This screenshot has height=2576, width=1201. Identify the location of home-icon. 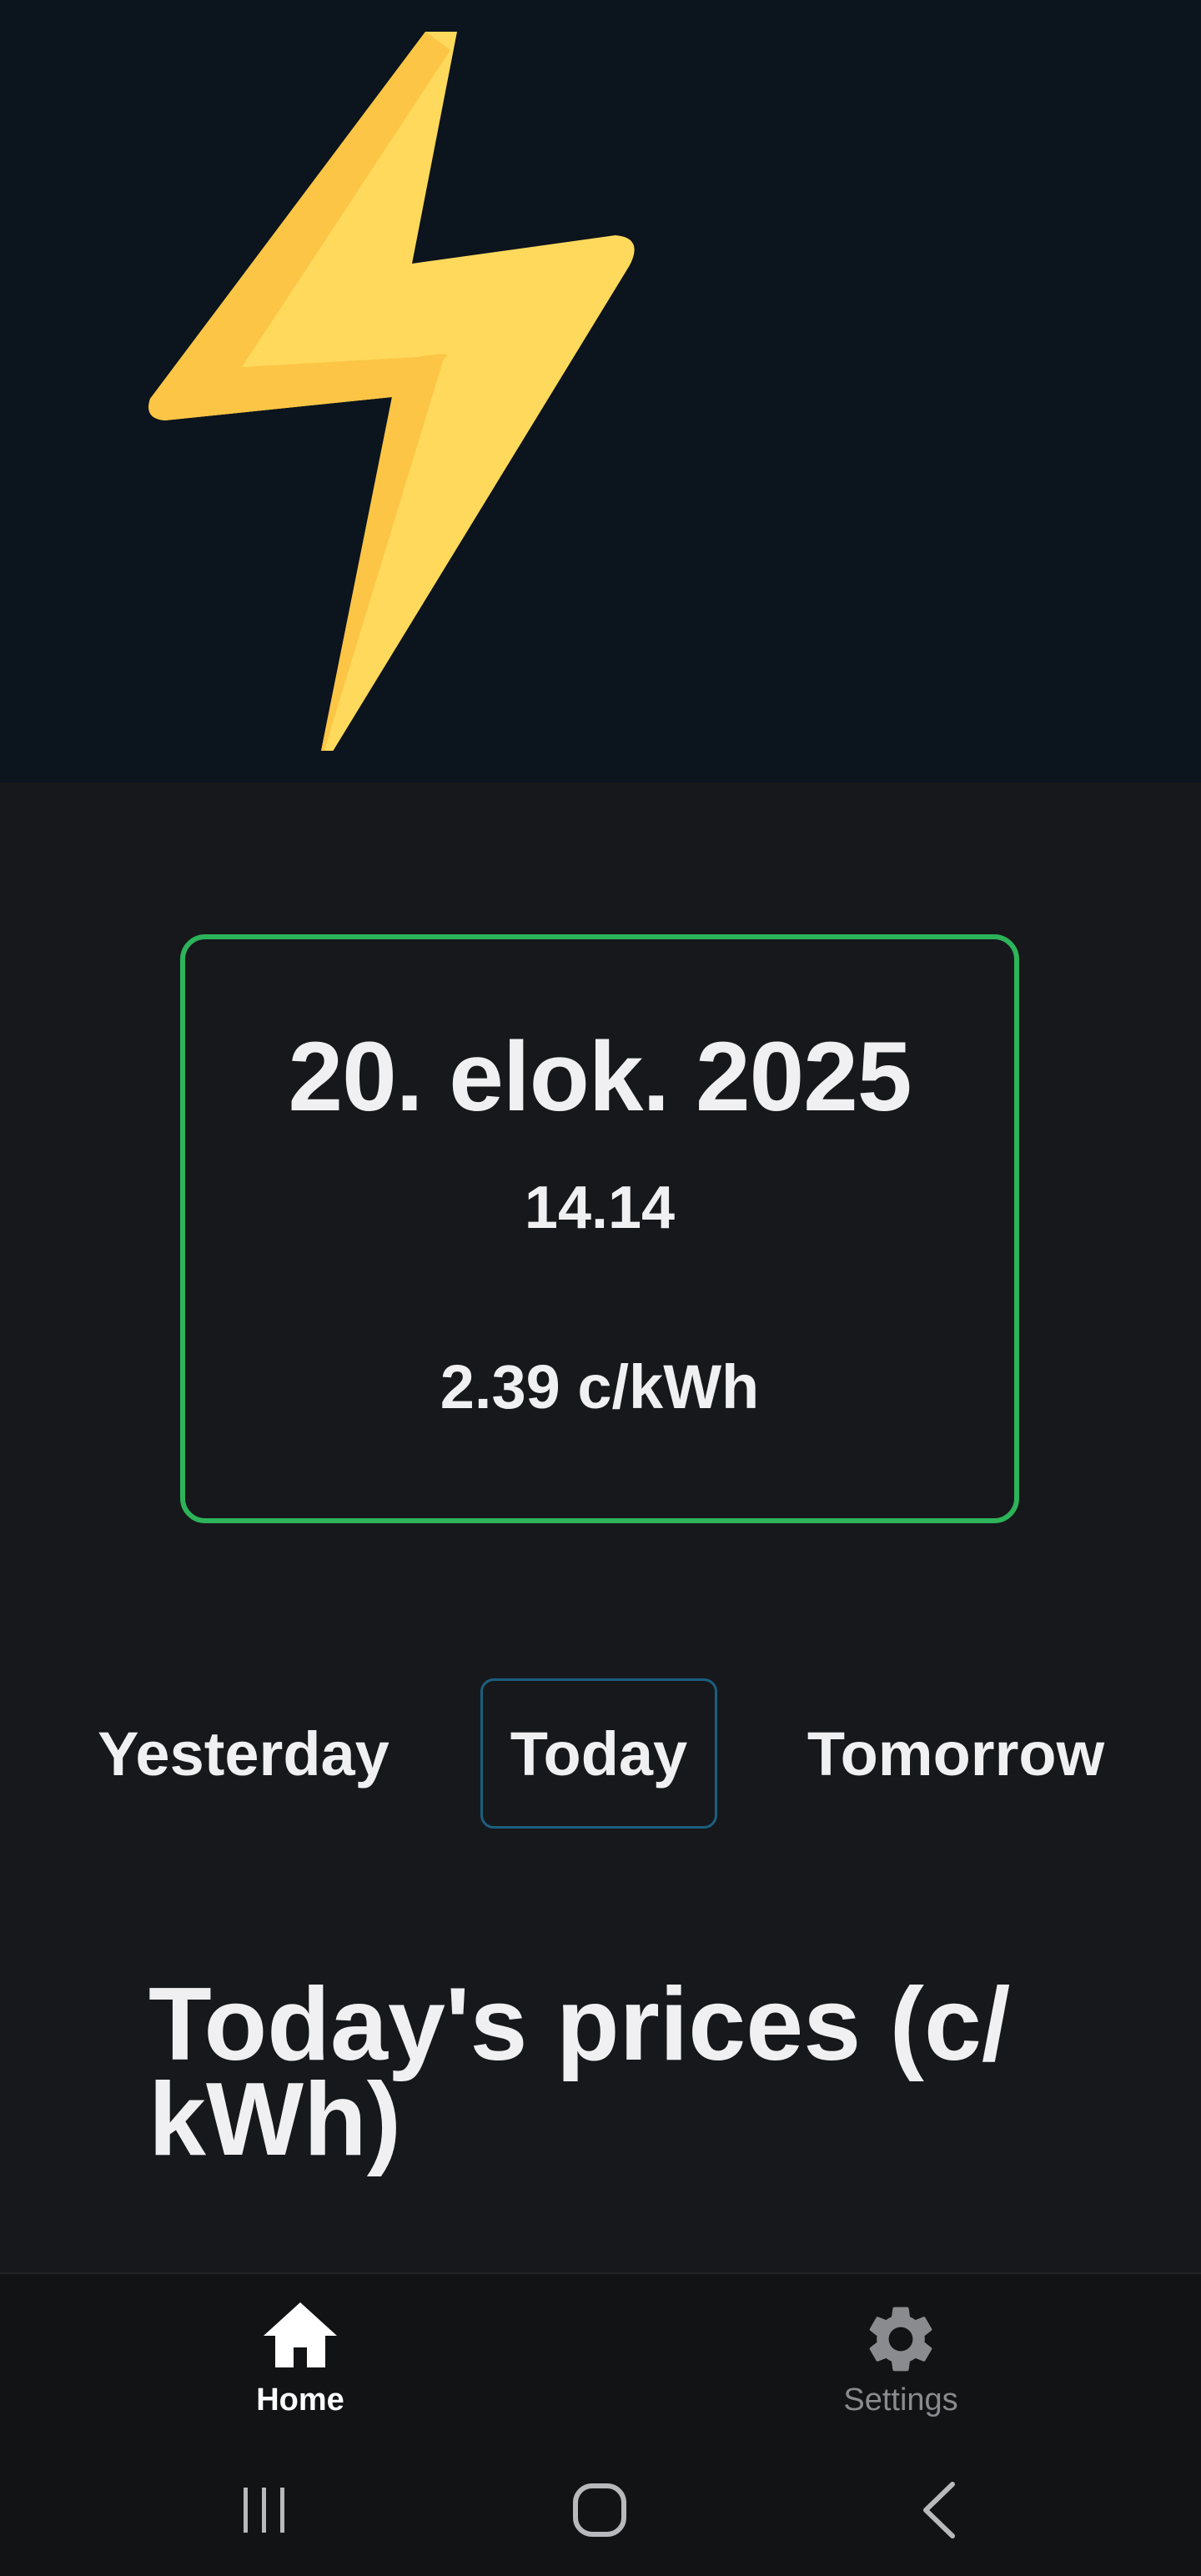
(300, 2334).